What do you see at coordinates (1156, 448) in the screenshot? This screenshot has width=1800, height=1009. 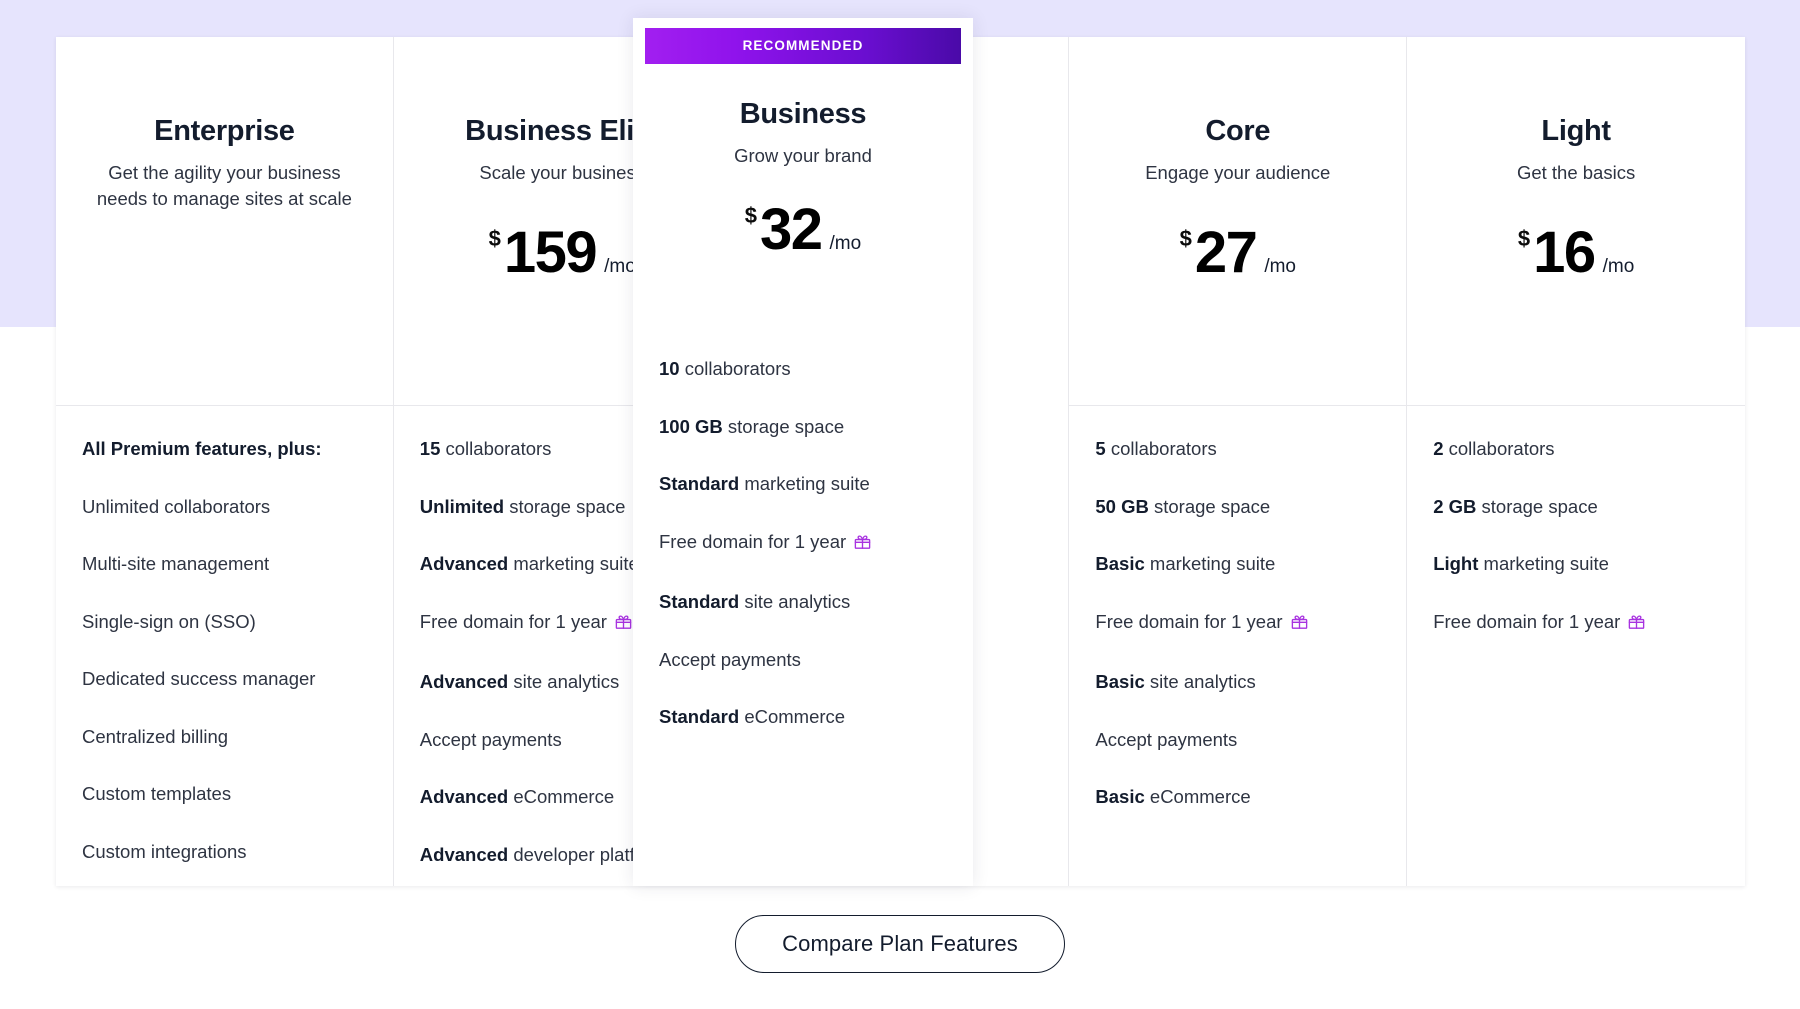 I see `feature-item: 5 collaborators` at bounding box center [1156, 448].